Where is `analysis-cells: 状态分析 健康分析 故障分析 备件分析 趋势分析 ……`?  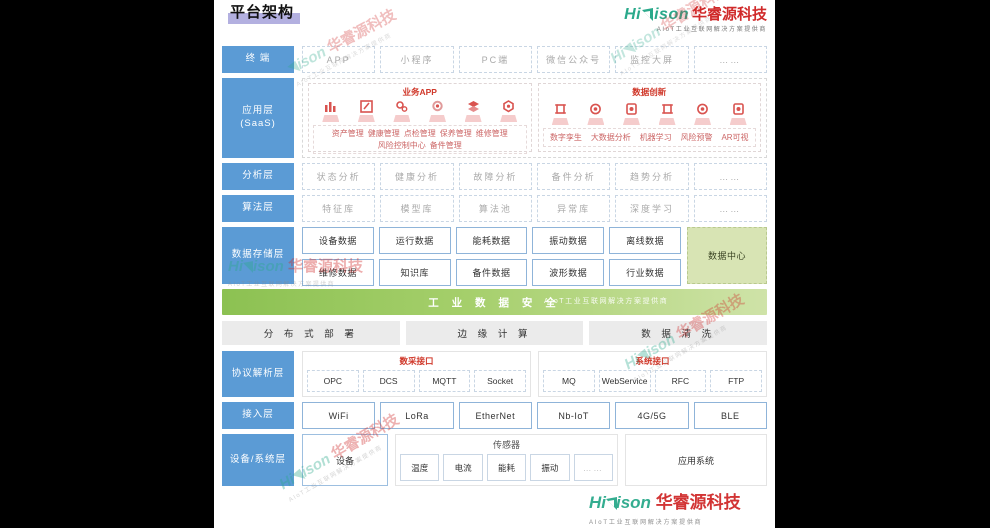
analysis-cells: 状态分析 健康分析 故障分析 备件分析 趋势分析 …… is located at coordinates (534, 176).